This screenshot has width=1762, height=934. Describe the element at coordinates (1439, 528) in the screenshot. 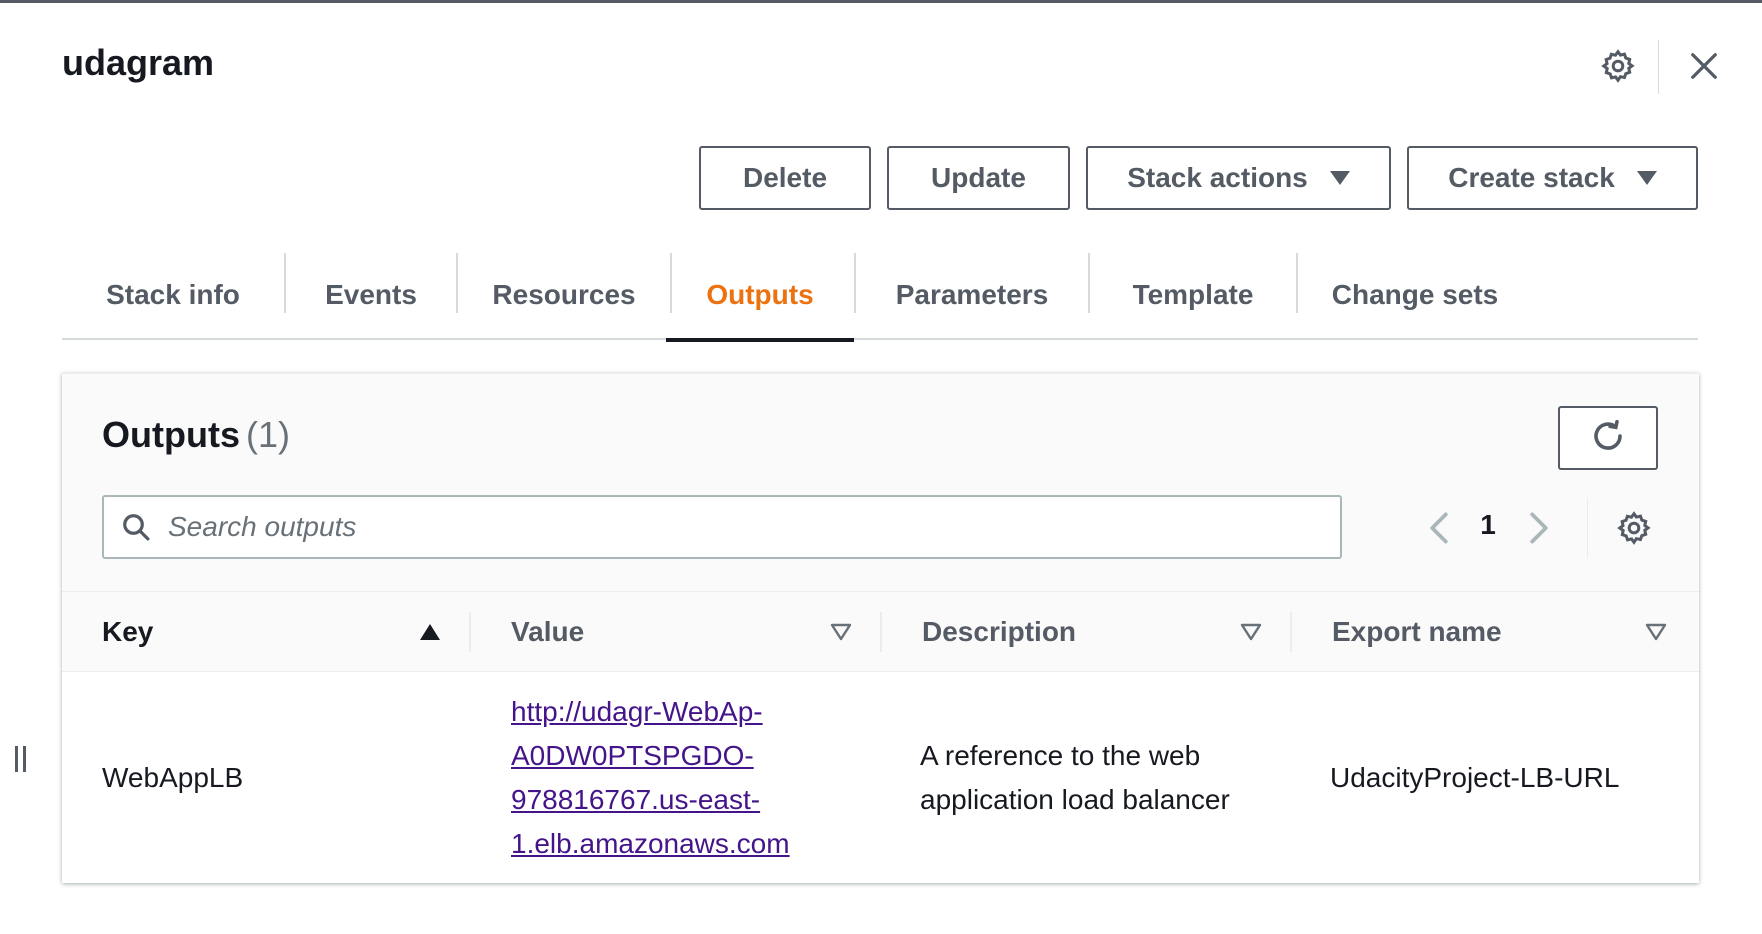

I see `previous-page-icon` at that location.